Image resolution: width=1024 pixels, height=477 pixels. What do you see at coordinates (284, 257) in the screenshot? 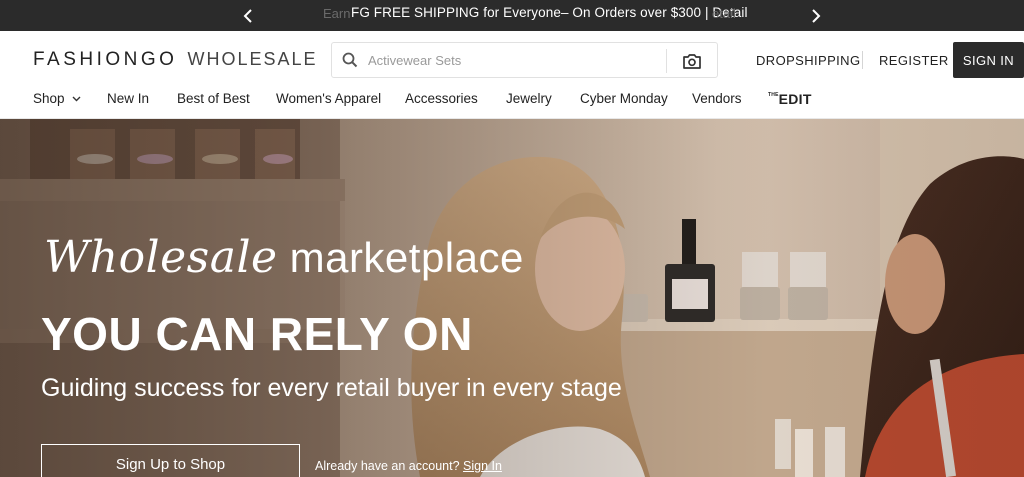
I see `hero-tagline: Wholesale marketplace` at bounding box center [284, 257].